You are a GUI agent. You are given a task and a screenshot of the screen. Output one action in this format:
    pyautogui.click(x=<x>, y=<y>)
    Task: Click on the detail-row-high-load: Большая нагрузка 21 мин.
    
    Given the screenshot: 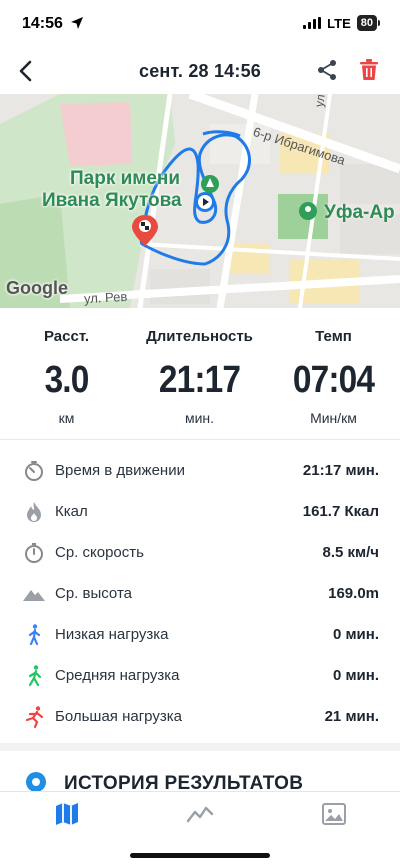 What is the action you would take?
    pyautogui.click(x=200, y=716)
    